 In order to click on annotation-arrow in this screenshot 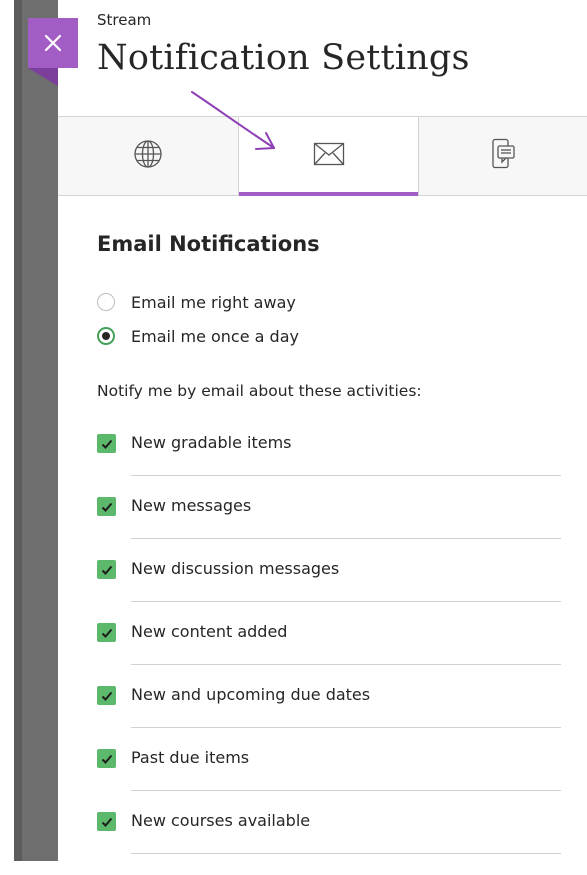, I will do `click(233, 120)`.